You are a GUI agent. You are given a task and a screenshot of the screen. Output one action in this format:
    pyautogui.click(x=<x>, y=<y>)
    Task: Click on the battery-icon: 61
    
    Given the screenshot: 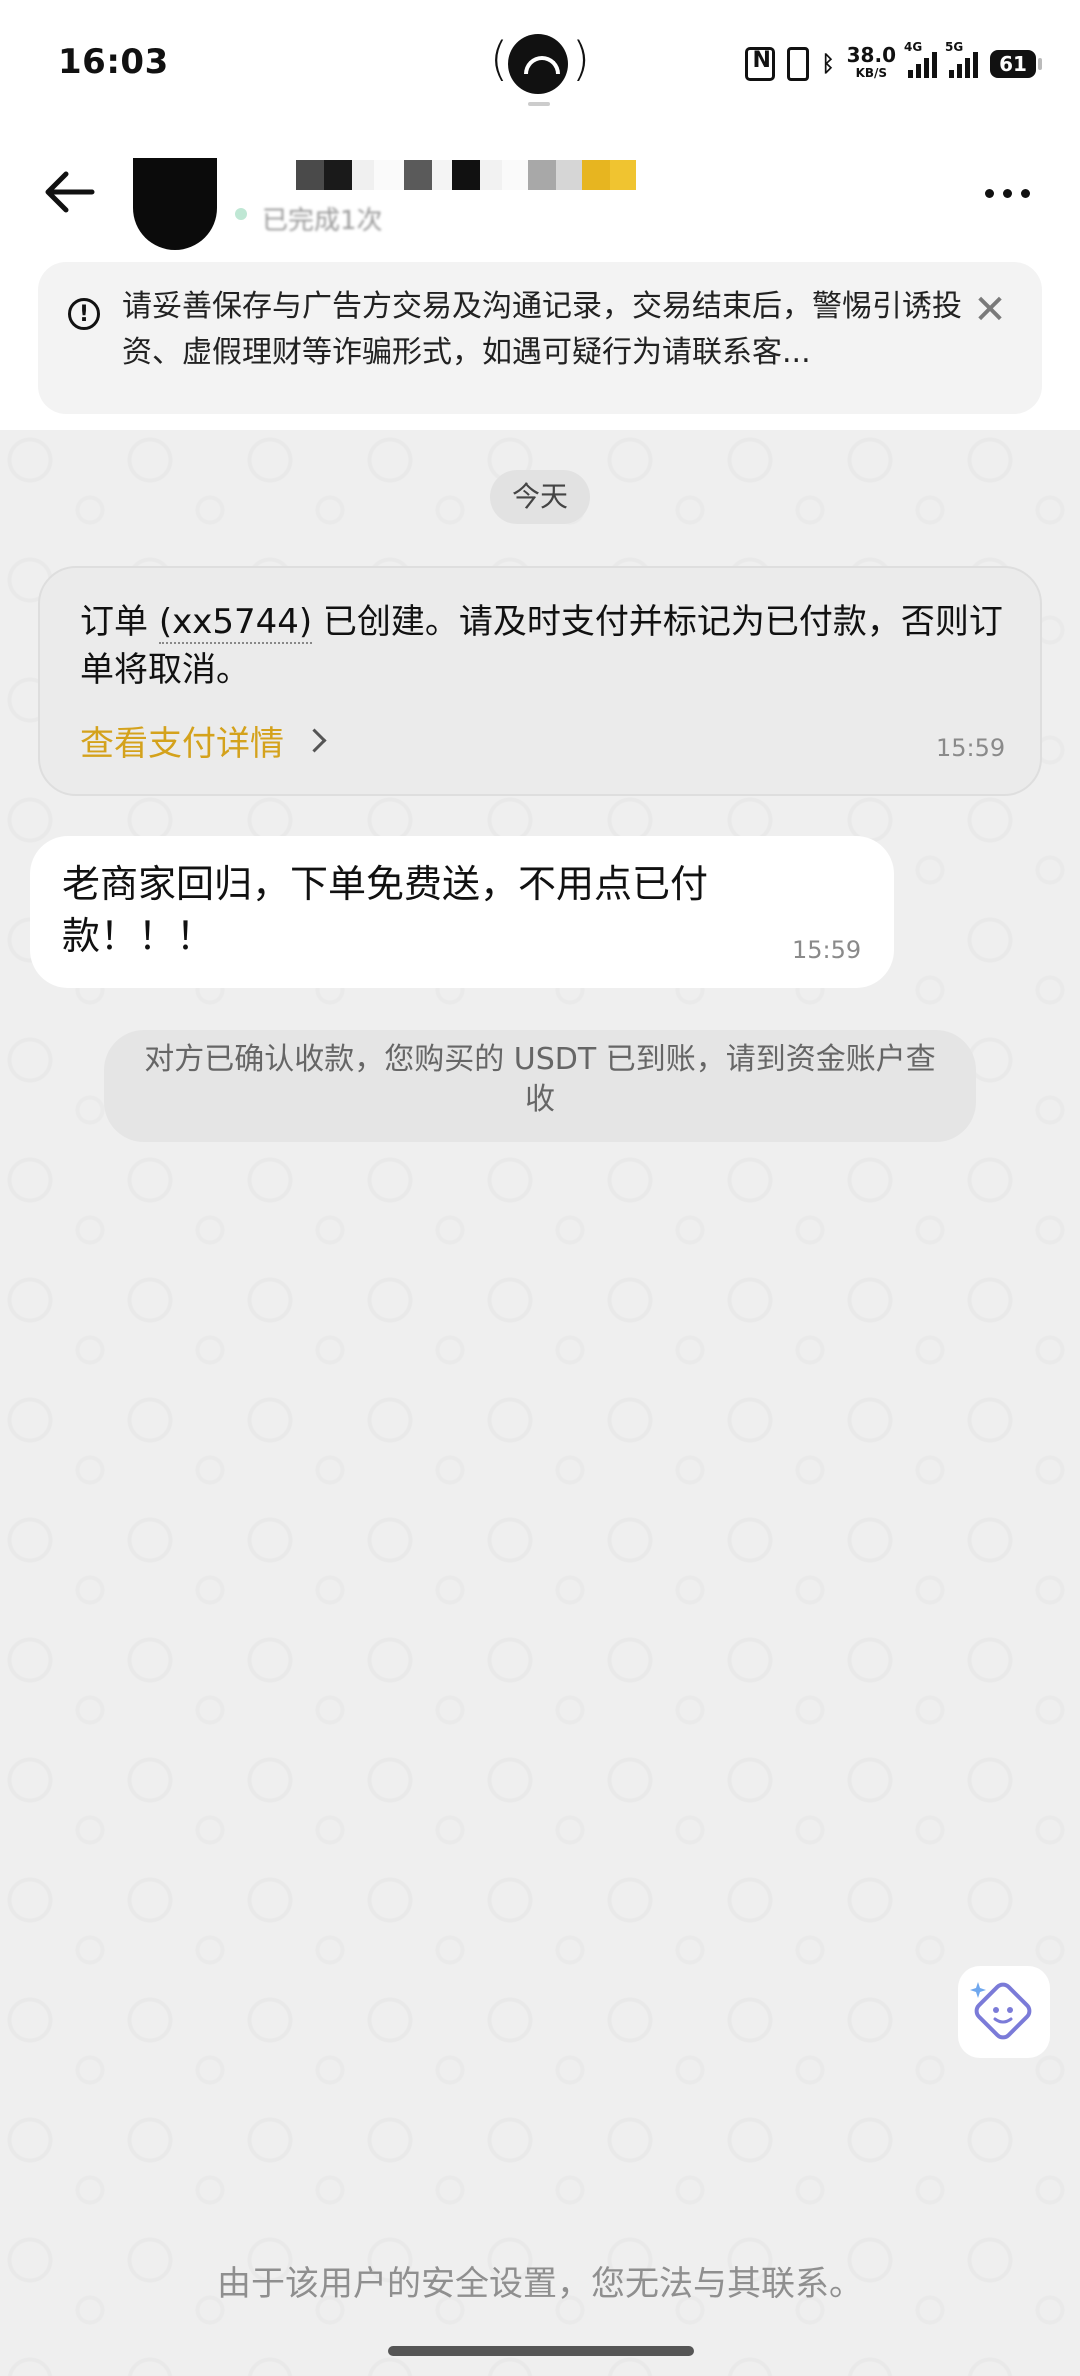 What is the action you would take?
    pyautogui.click(x=1016, y=64)
    